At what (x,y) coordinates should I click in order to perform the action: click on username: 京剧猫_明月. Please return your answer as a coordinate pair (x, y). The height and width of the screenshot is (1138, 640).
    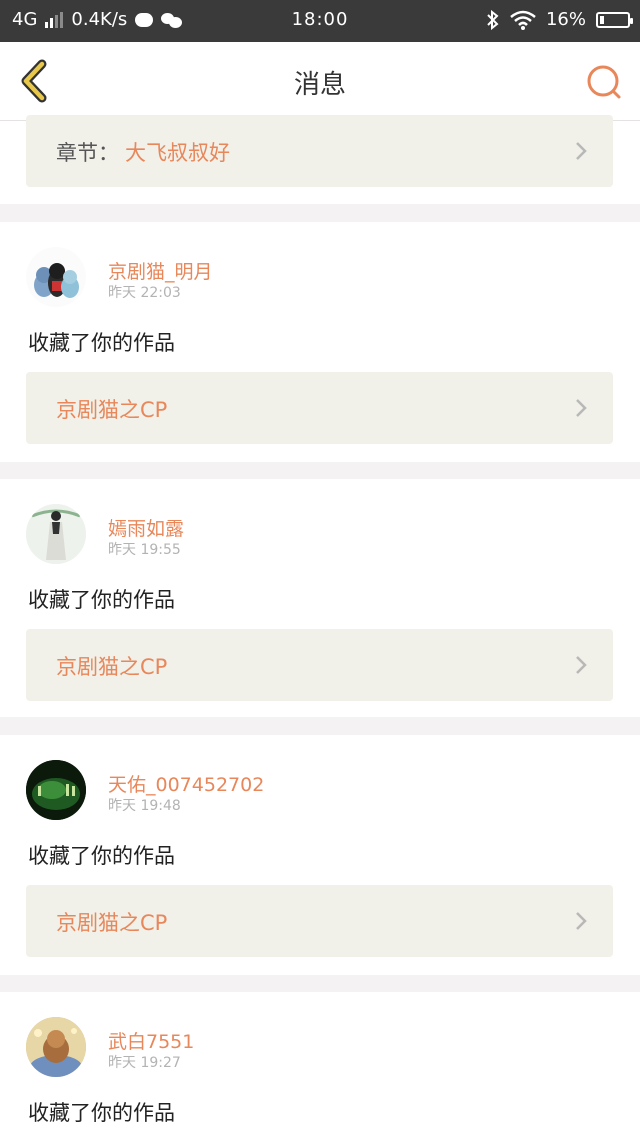
    Looking at the image, I should click on (160, 270).